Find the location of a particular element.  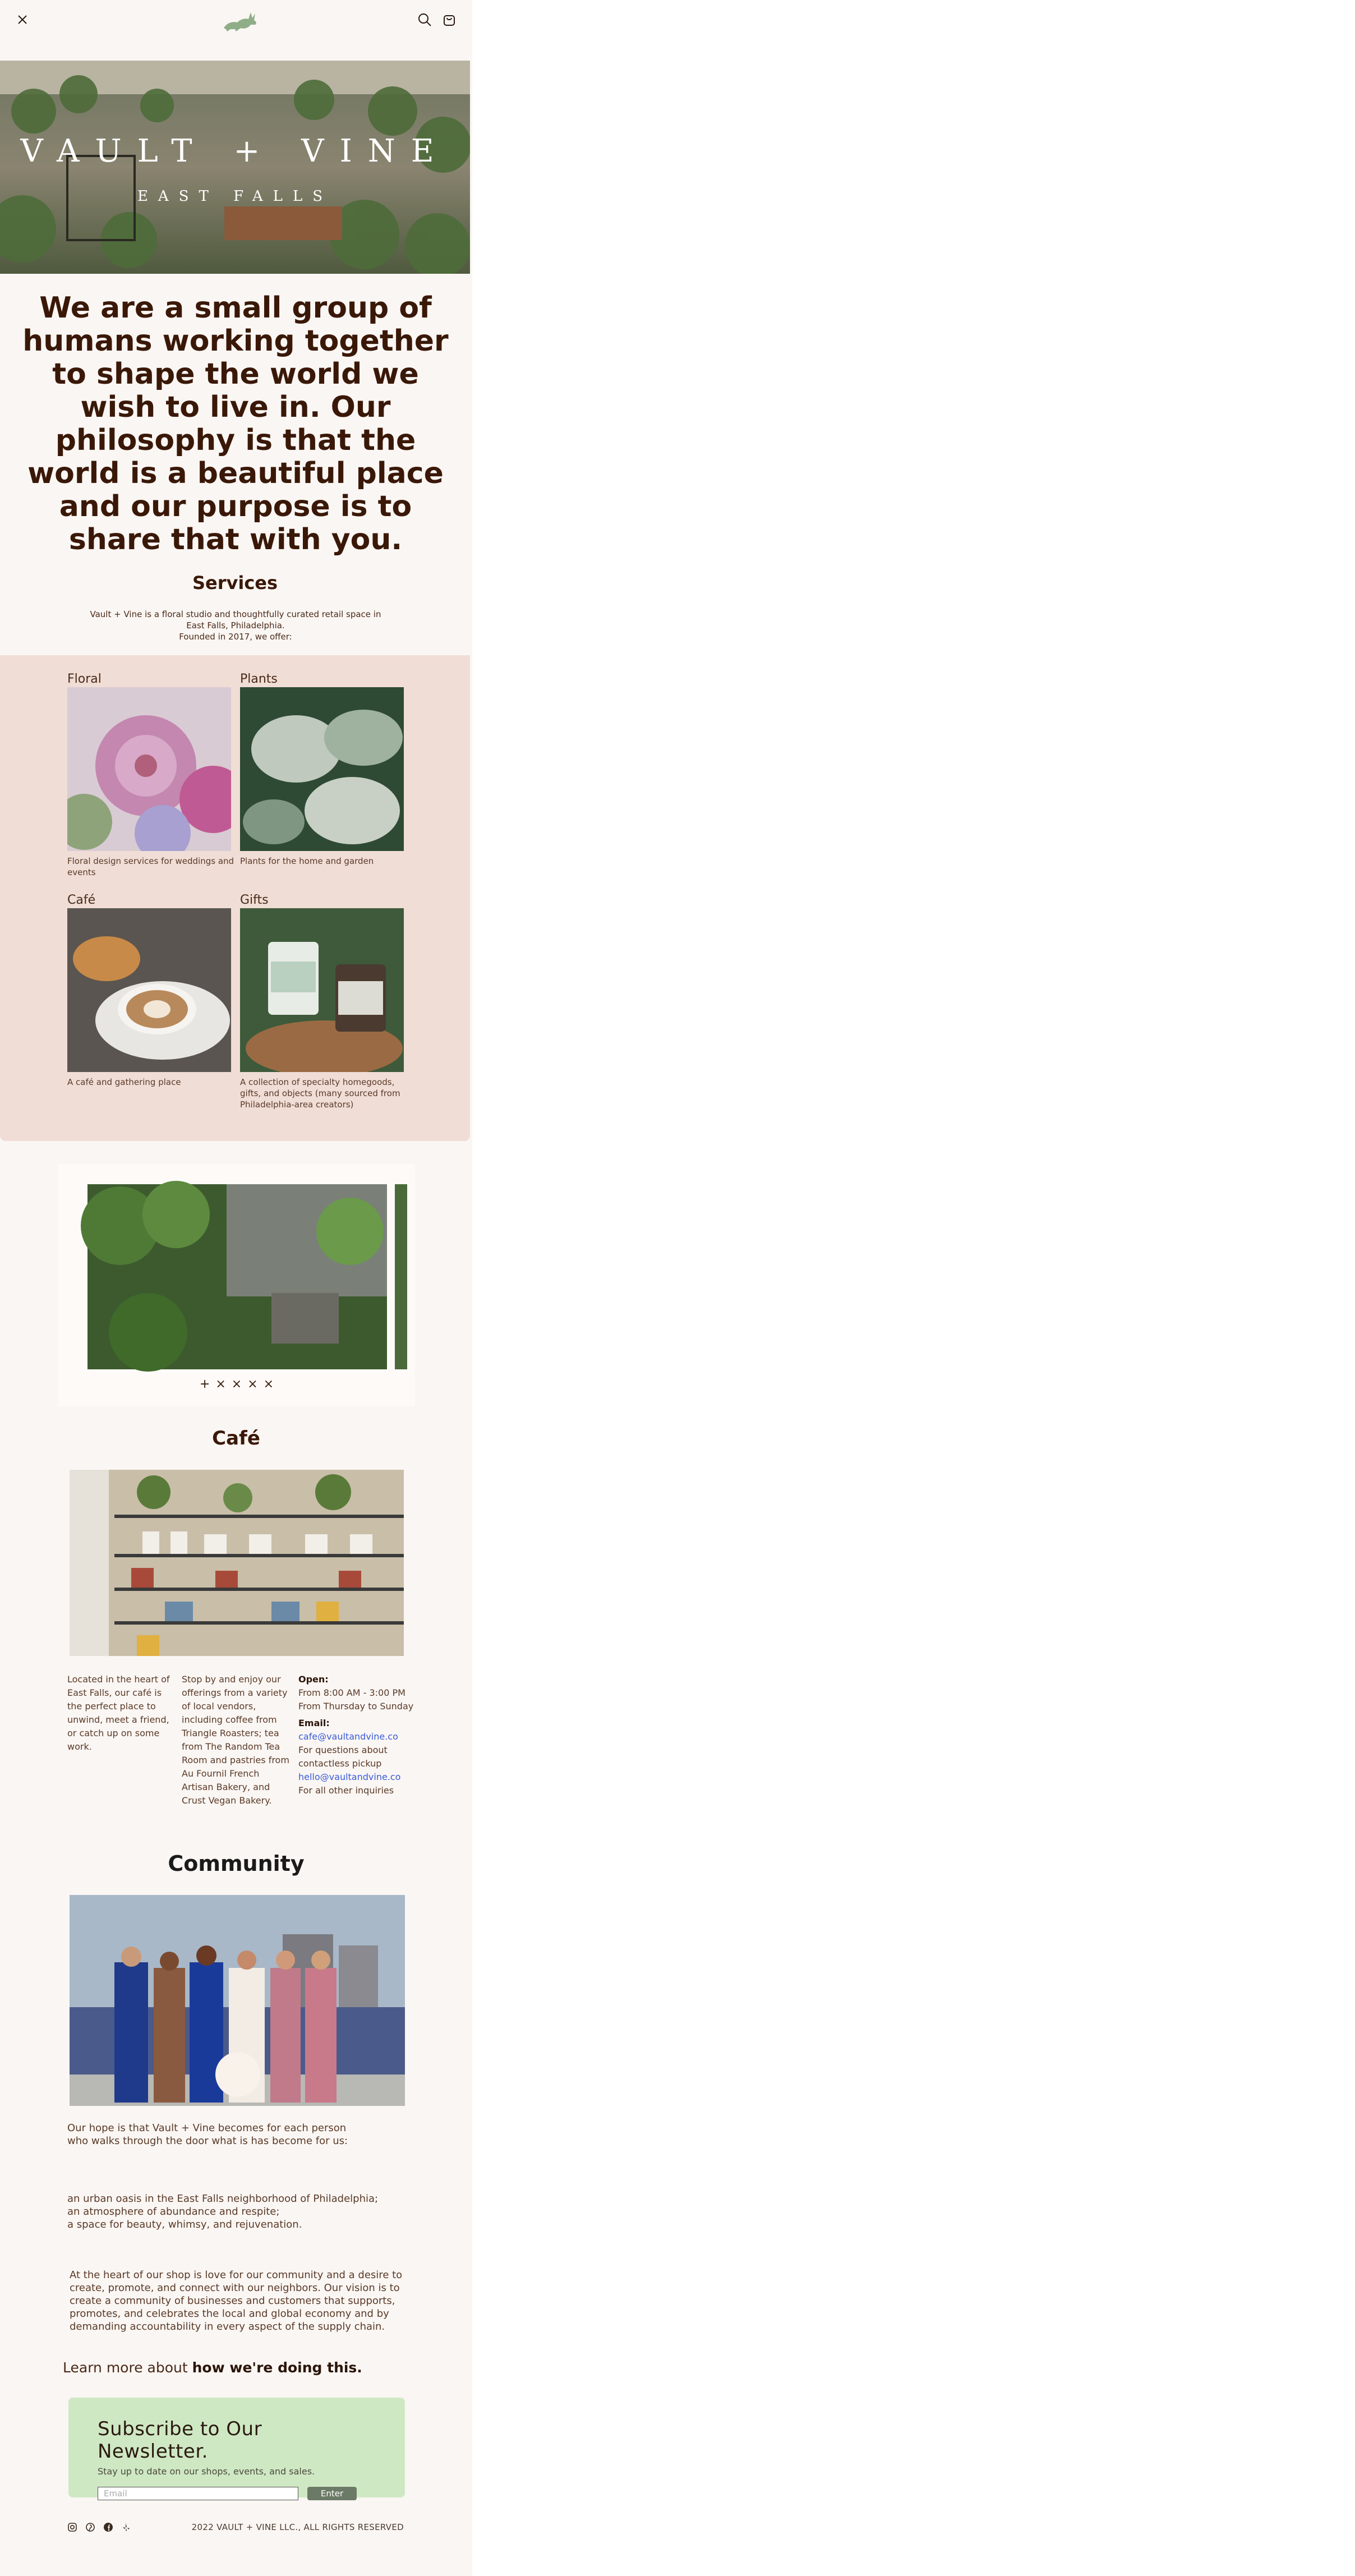

services-intro-line: East Falls, Philadelphia. is located at coordinates (236, 625).